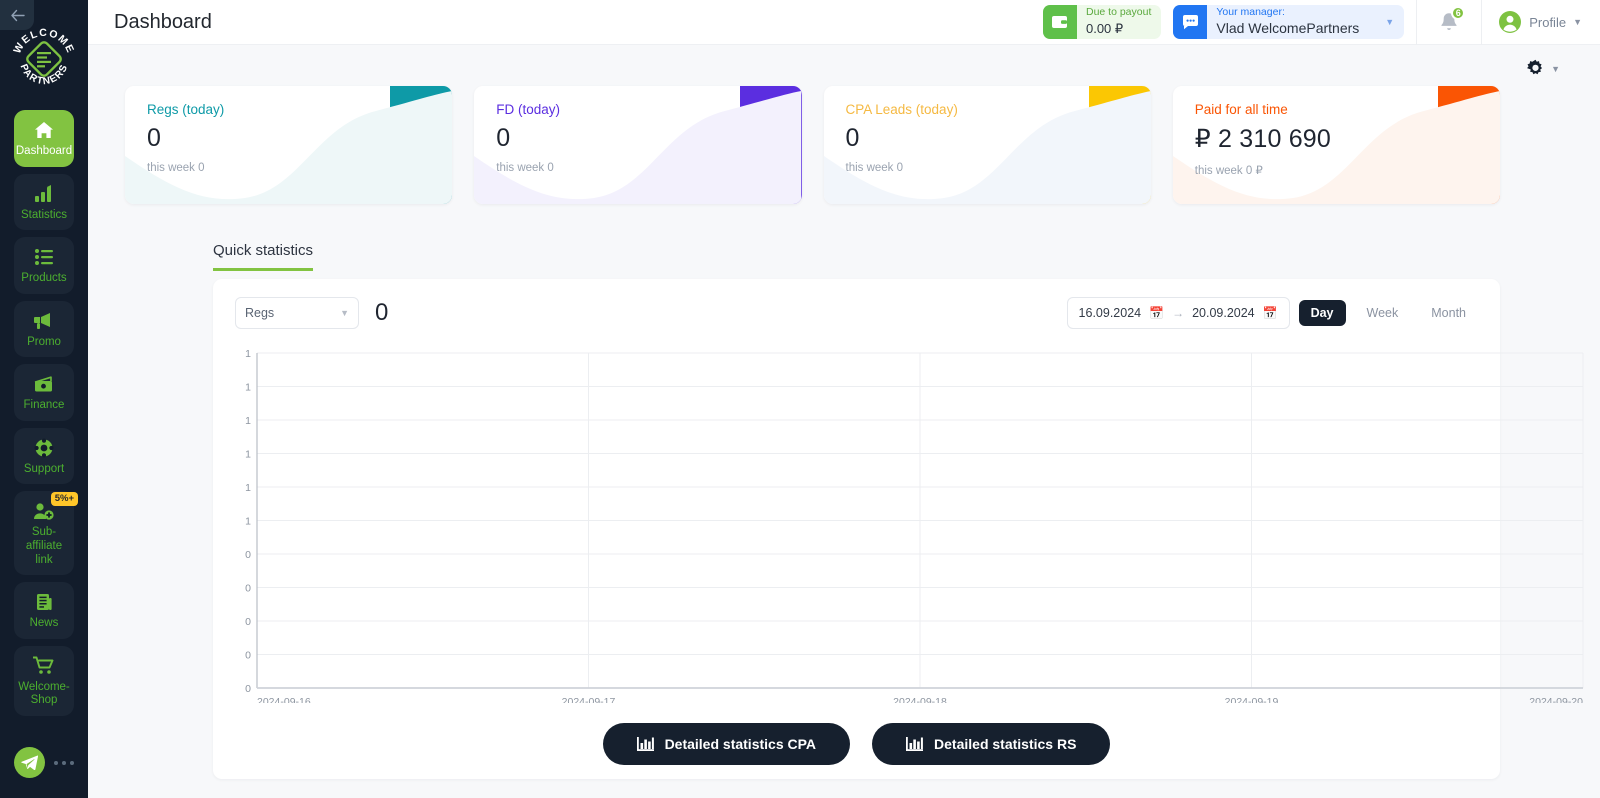 The width and height of the screenshot is (1600, 798). Describe the element at coordinates (1005, 744) in the screenshot. I see `button-label: Detailed statistics RS` at that location.